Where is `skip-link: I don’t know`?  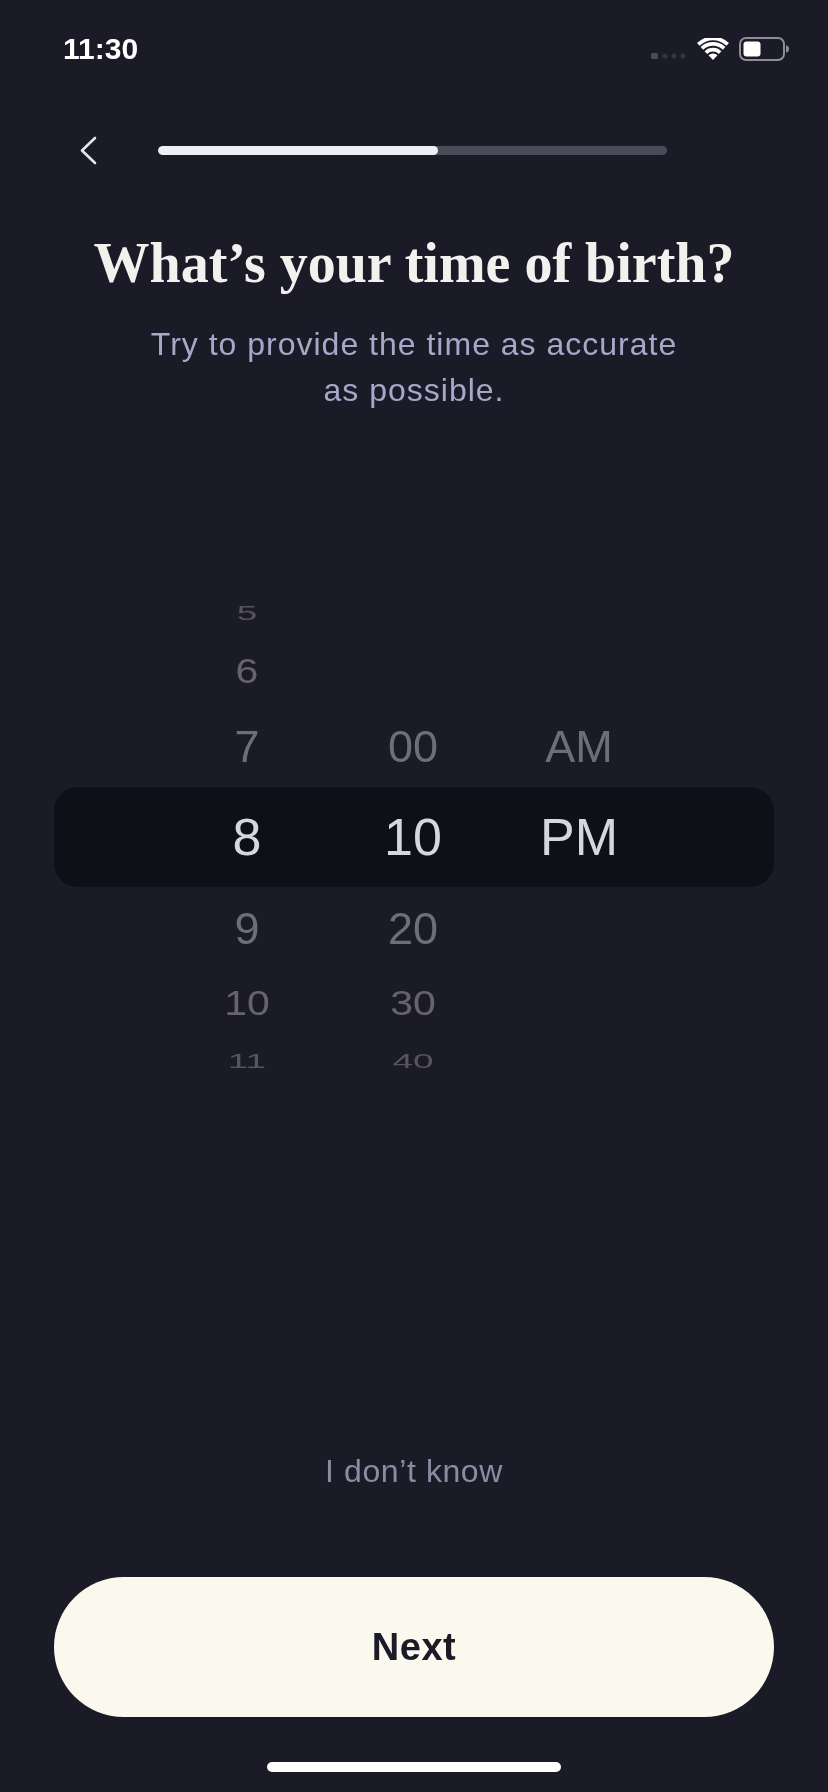
skip-link: I don’t know is located at coordinates (414, 1471).